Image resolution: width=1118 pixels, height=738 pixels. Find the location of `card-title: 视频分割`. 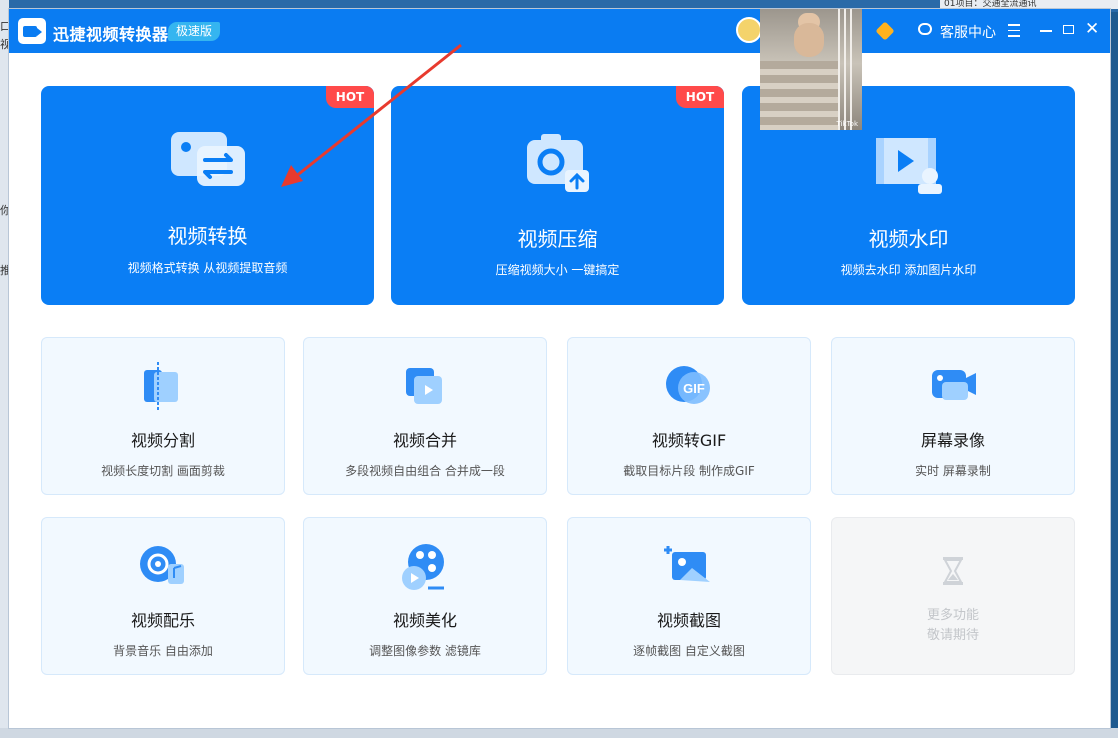

card-title: 视频分割 is located at coordinates (162, 440).